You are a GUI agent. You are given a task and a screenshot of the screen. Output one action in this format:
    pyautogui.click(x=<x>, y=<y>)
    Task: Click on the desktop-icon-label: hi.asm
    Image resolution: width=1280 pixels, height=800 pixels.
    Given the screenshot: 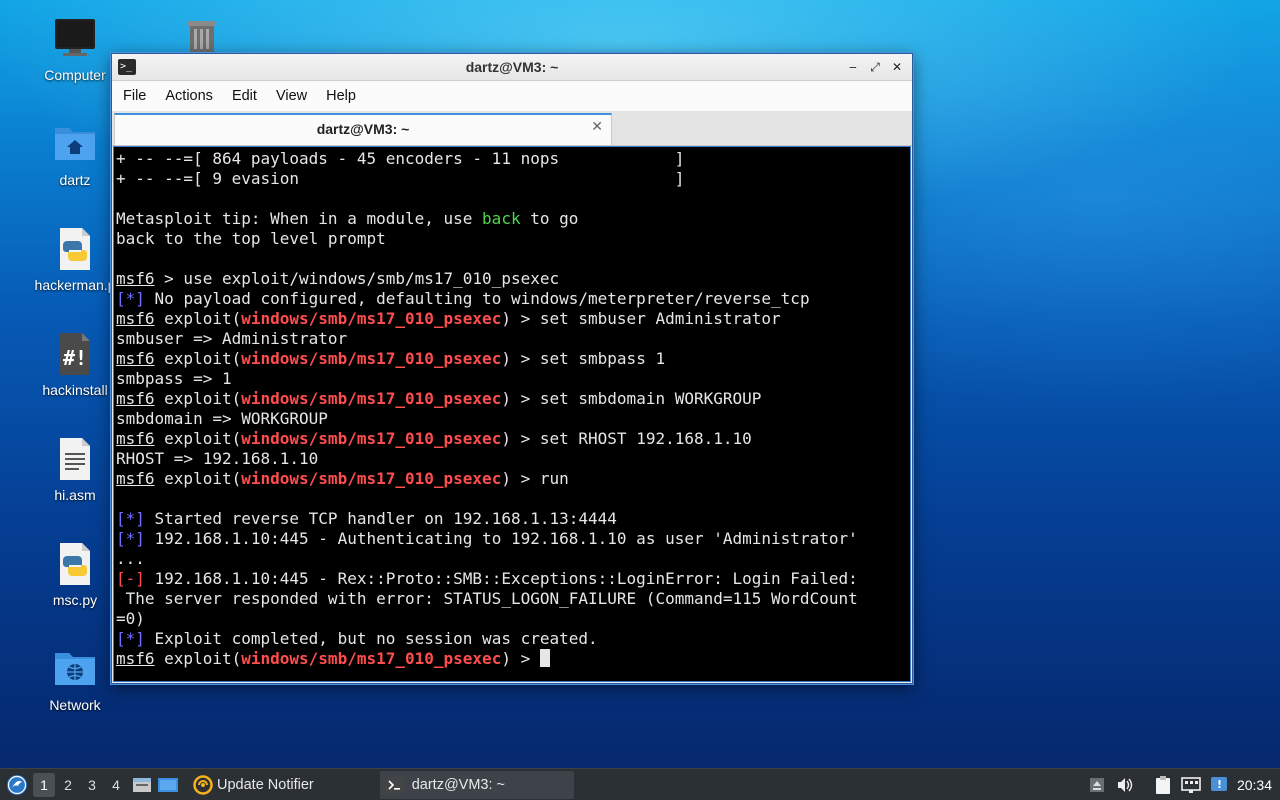 What is the action you would take?
    pyautogui.click(x=75, y=495)
    